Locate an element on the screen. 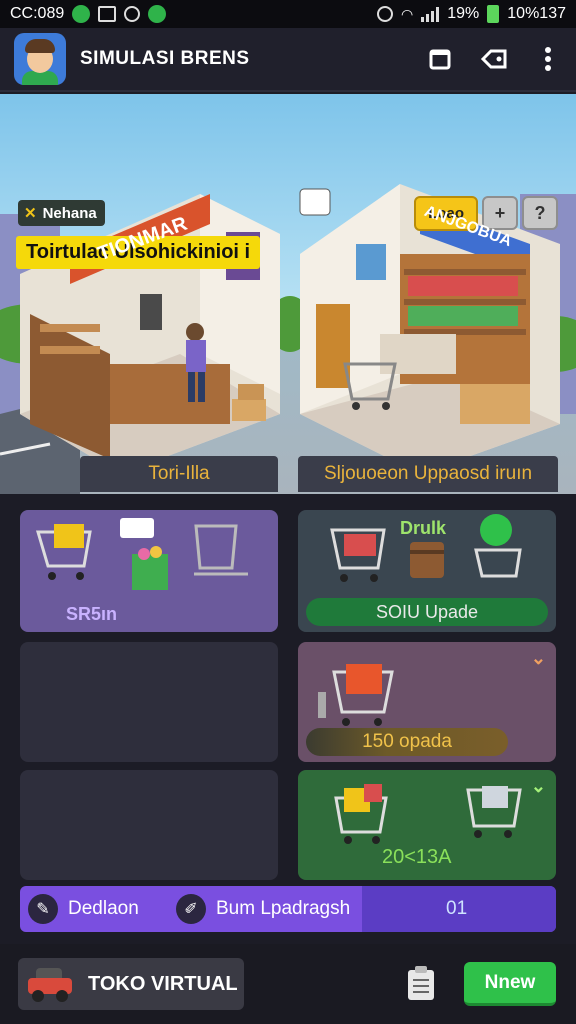 The width and height of the screenshot is (576, 1024). upgrade-bar-second-label: Bum Lpadragsh is located at coordinates (283, 908).